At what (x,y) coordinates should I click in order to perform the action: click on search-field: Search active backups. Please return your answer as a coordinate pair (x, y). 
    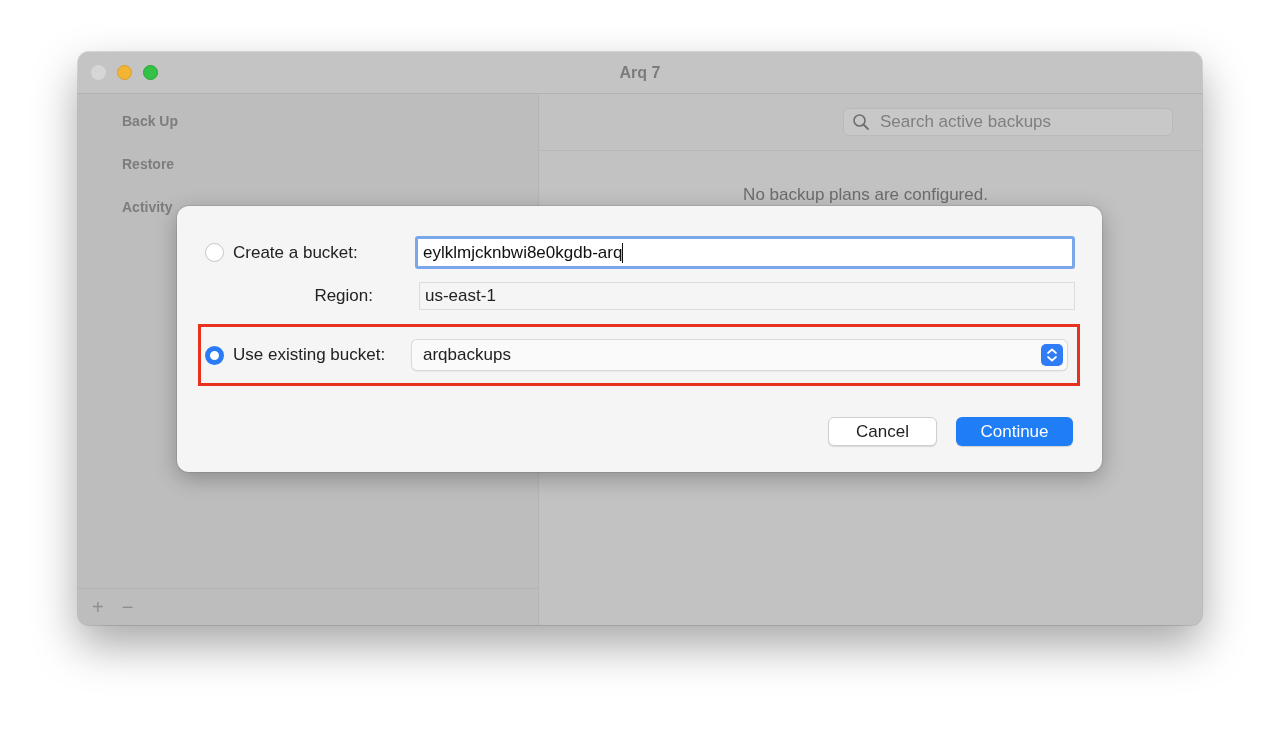
    Looking at the image, I should click on (1008, 122).